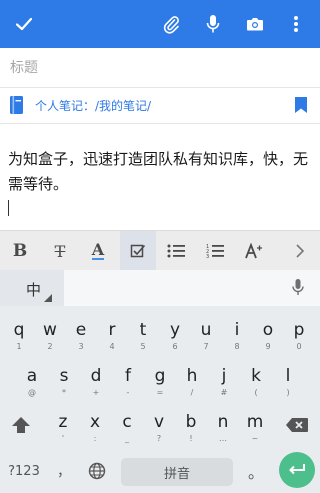 The height and width of the screenshot is (493, 320). What do you see at coordinates (223, 422) in the screenshot?
I see `key-letter: n` at bounding box center [223, 422].